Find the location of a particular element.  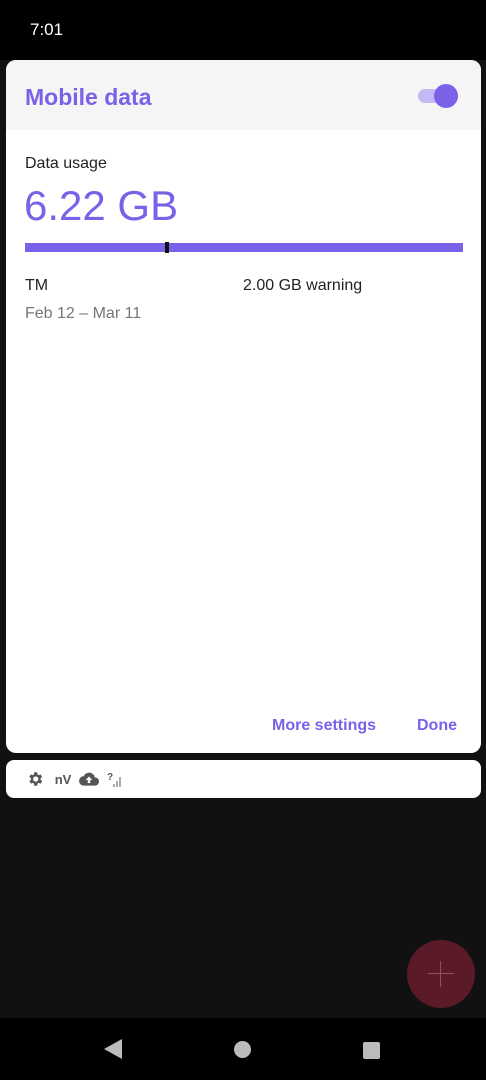

more-settings-button: More settings is located at coordinates (324, 726).